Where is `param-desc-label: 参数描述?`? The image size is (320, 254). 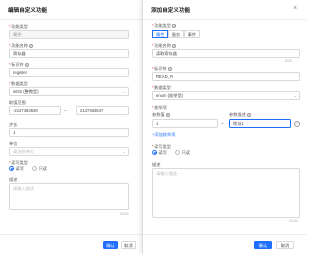 param-desc-label: 参数描述? is located at coordinates (240, 114).